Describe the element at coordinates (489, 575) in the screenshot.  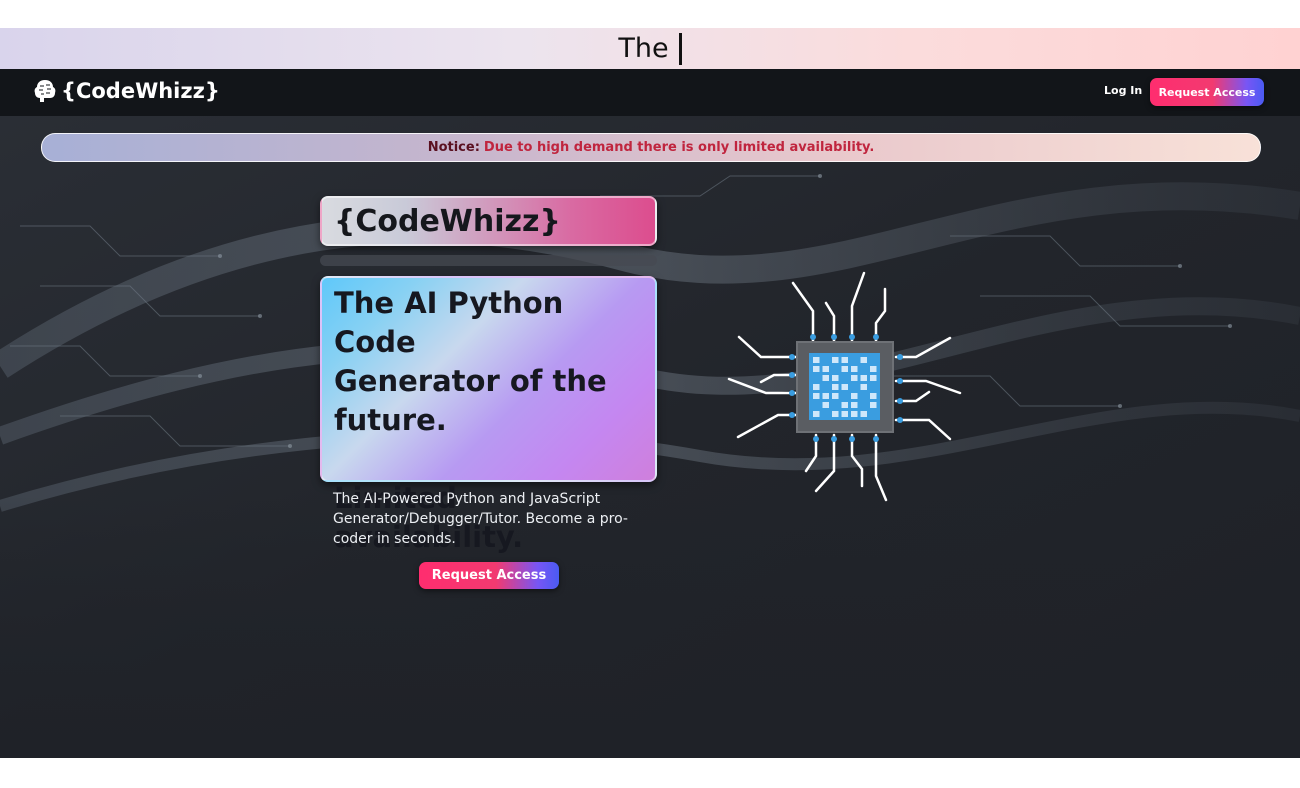
I see `hero-request-access-button: Request Access` at that location.